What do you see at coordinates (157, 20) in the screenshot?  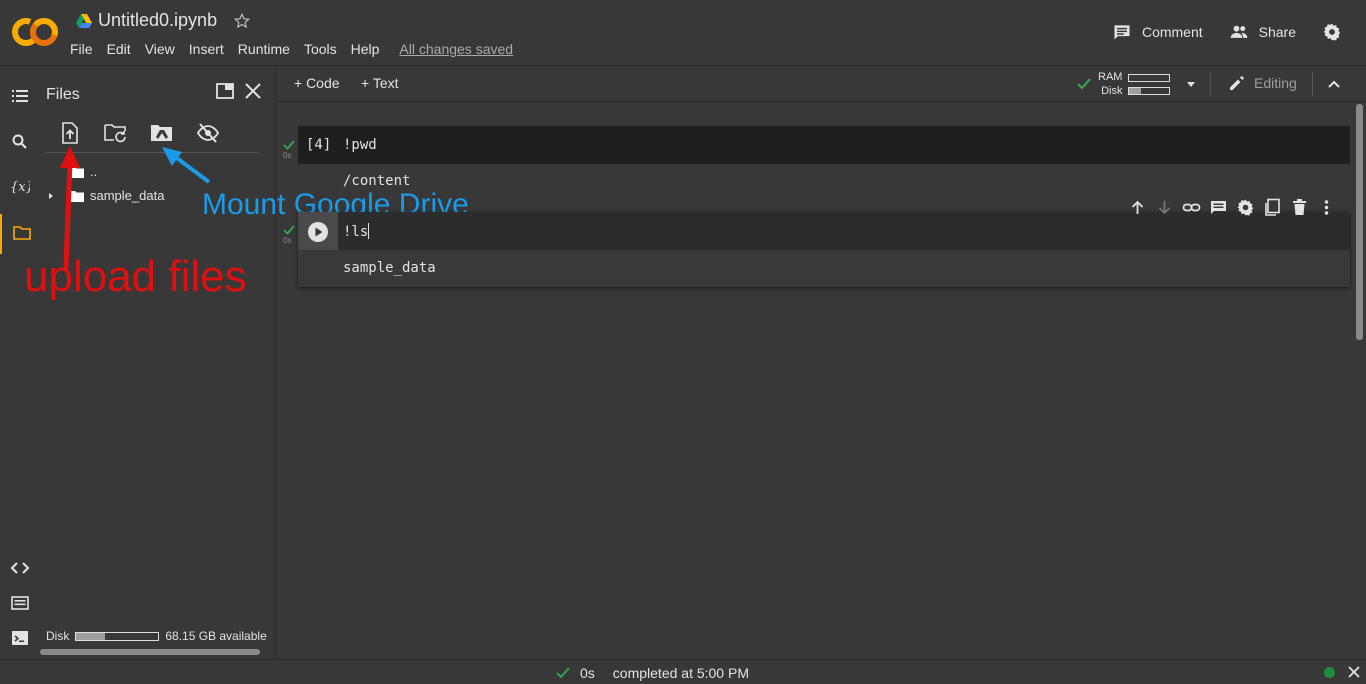 I see `notebook-title: Untitled0.ipynb` at bounding box center [157, 20].